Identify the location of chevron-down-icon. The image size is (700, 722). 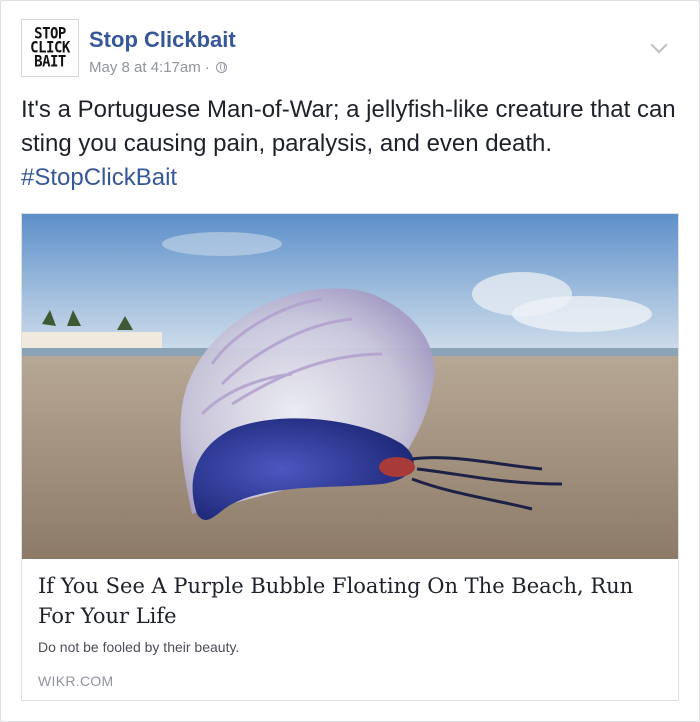
(659, 45).